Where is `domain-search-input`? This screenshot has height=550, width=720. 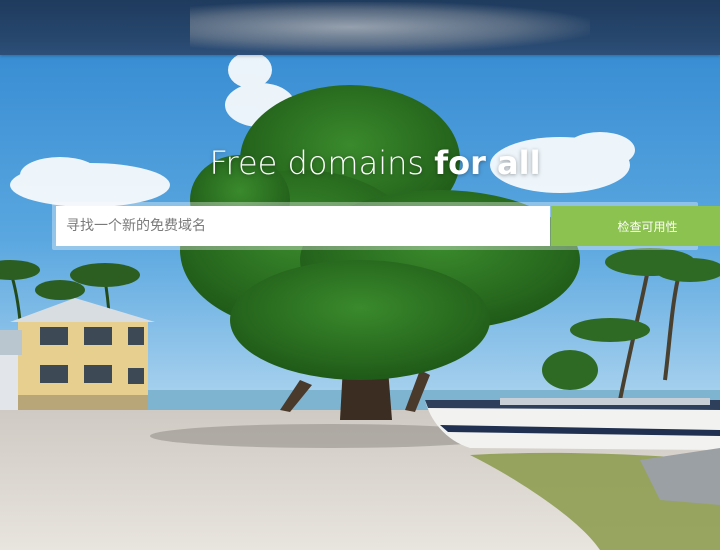
domain-search-input is located at coordinates (303, 226).